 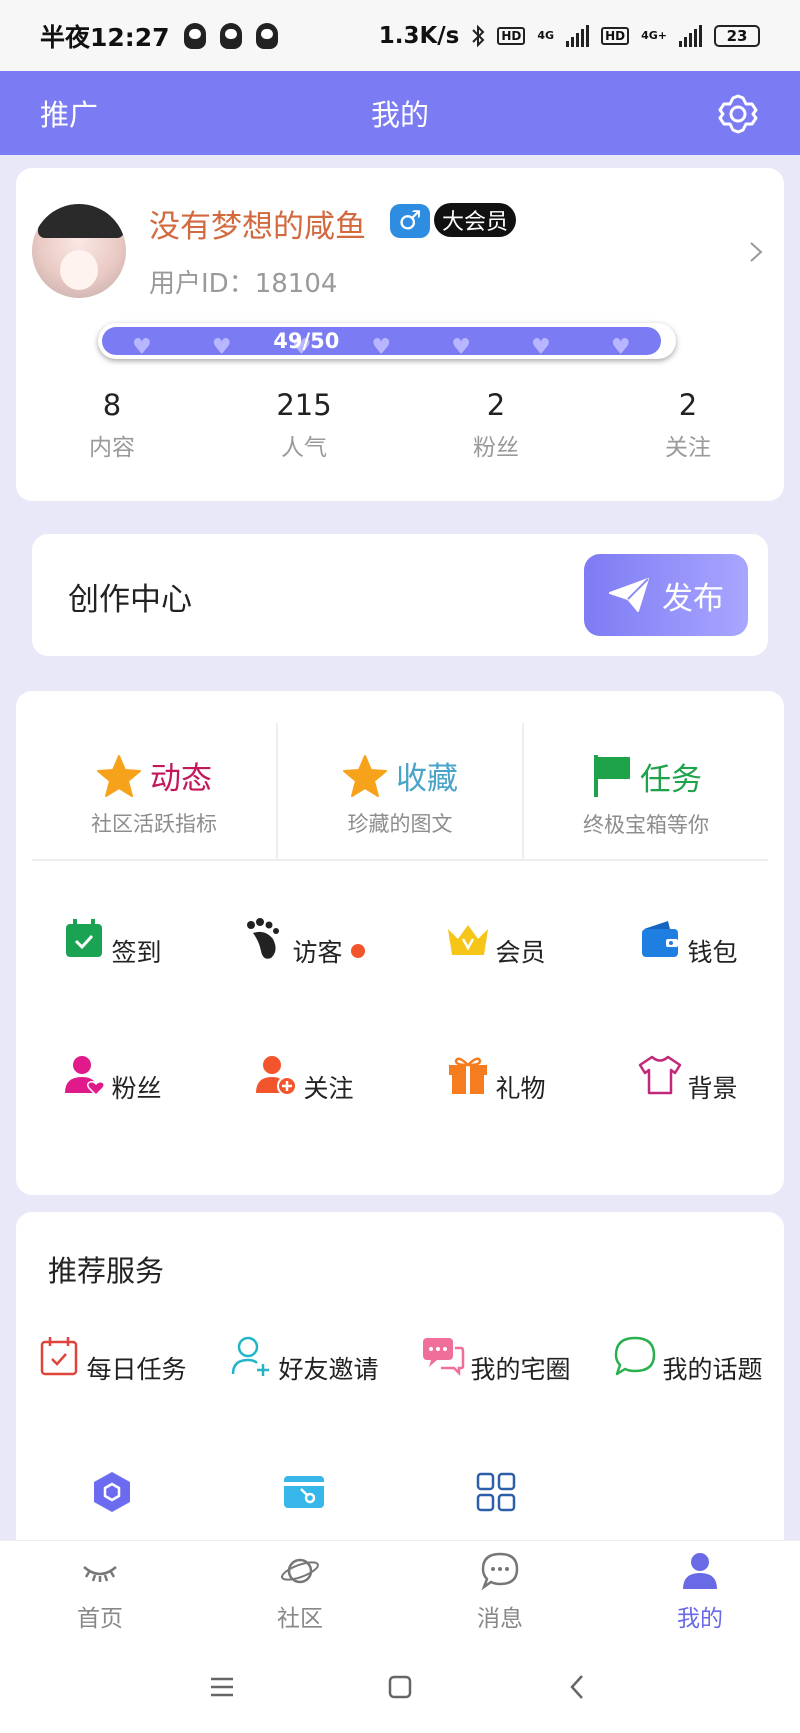 What do you see at coordinates (251, 1356) in the screenshot?
I see `user-plus-icon` at bounding box center [251, 1356].